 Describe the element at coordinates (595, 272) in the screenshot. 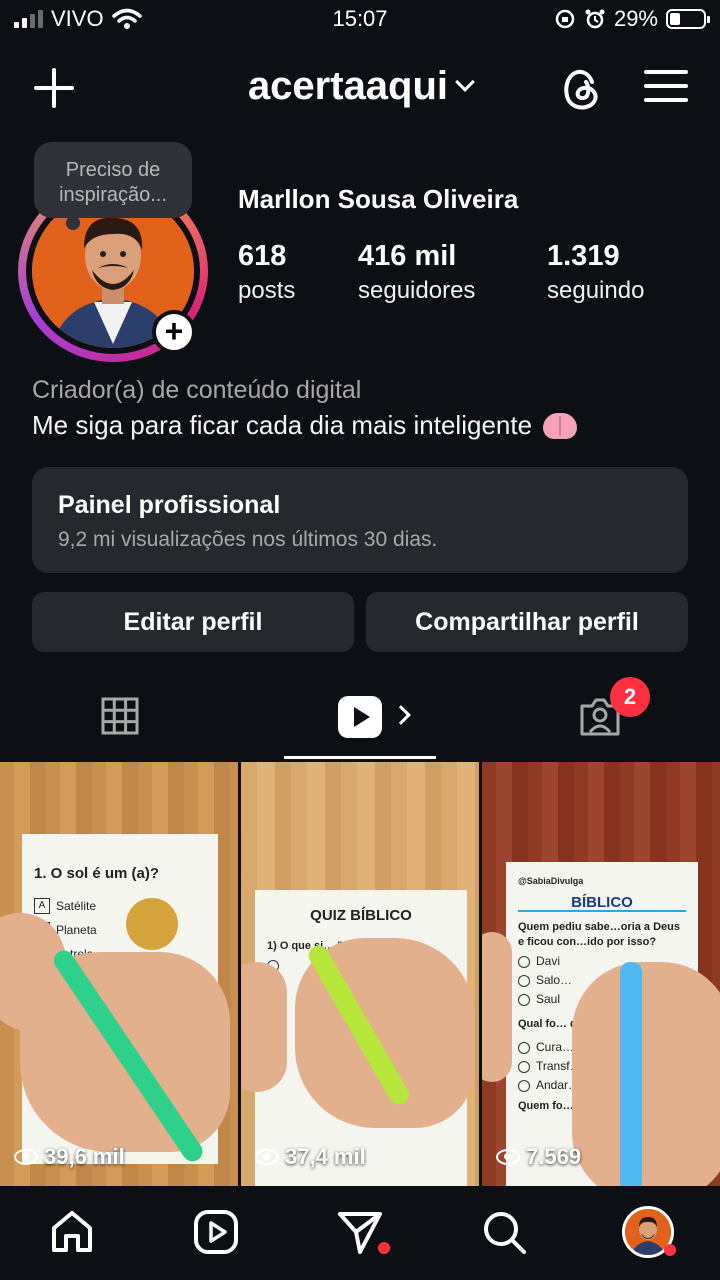

I see `stat-following: 1.319 seguindo` at that location.